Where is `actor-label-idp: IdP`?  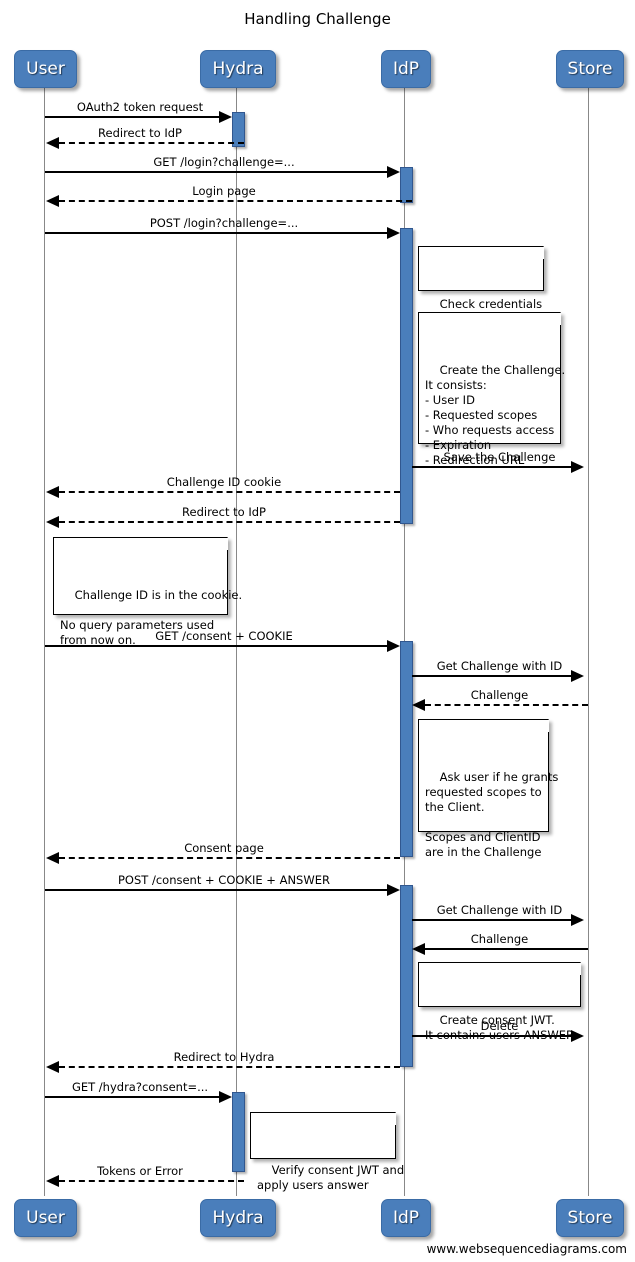 actor-label-idp: IdP is located at coordinates (406, 69).